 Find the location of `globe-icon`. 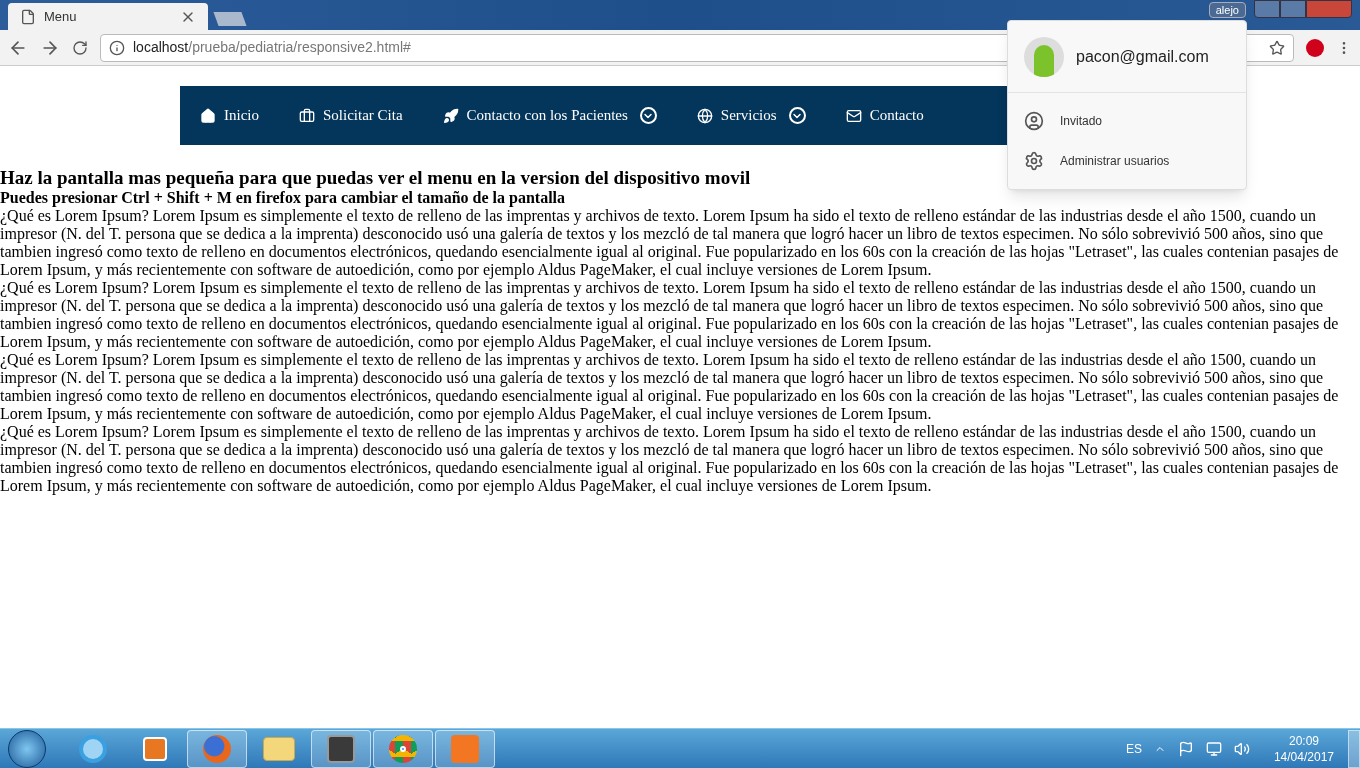

globe-icon is located at coordinates (704, 115).